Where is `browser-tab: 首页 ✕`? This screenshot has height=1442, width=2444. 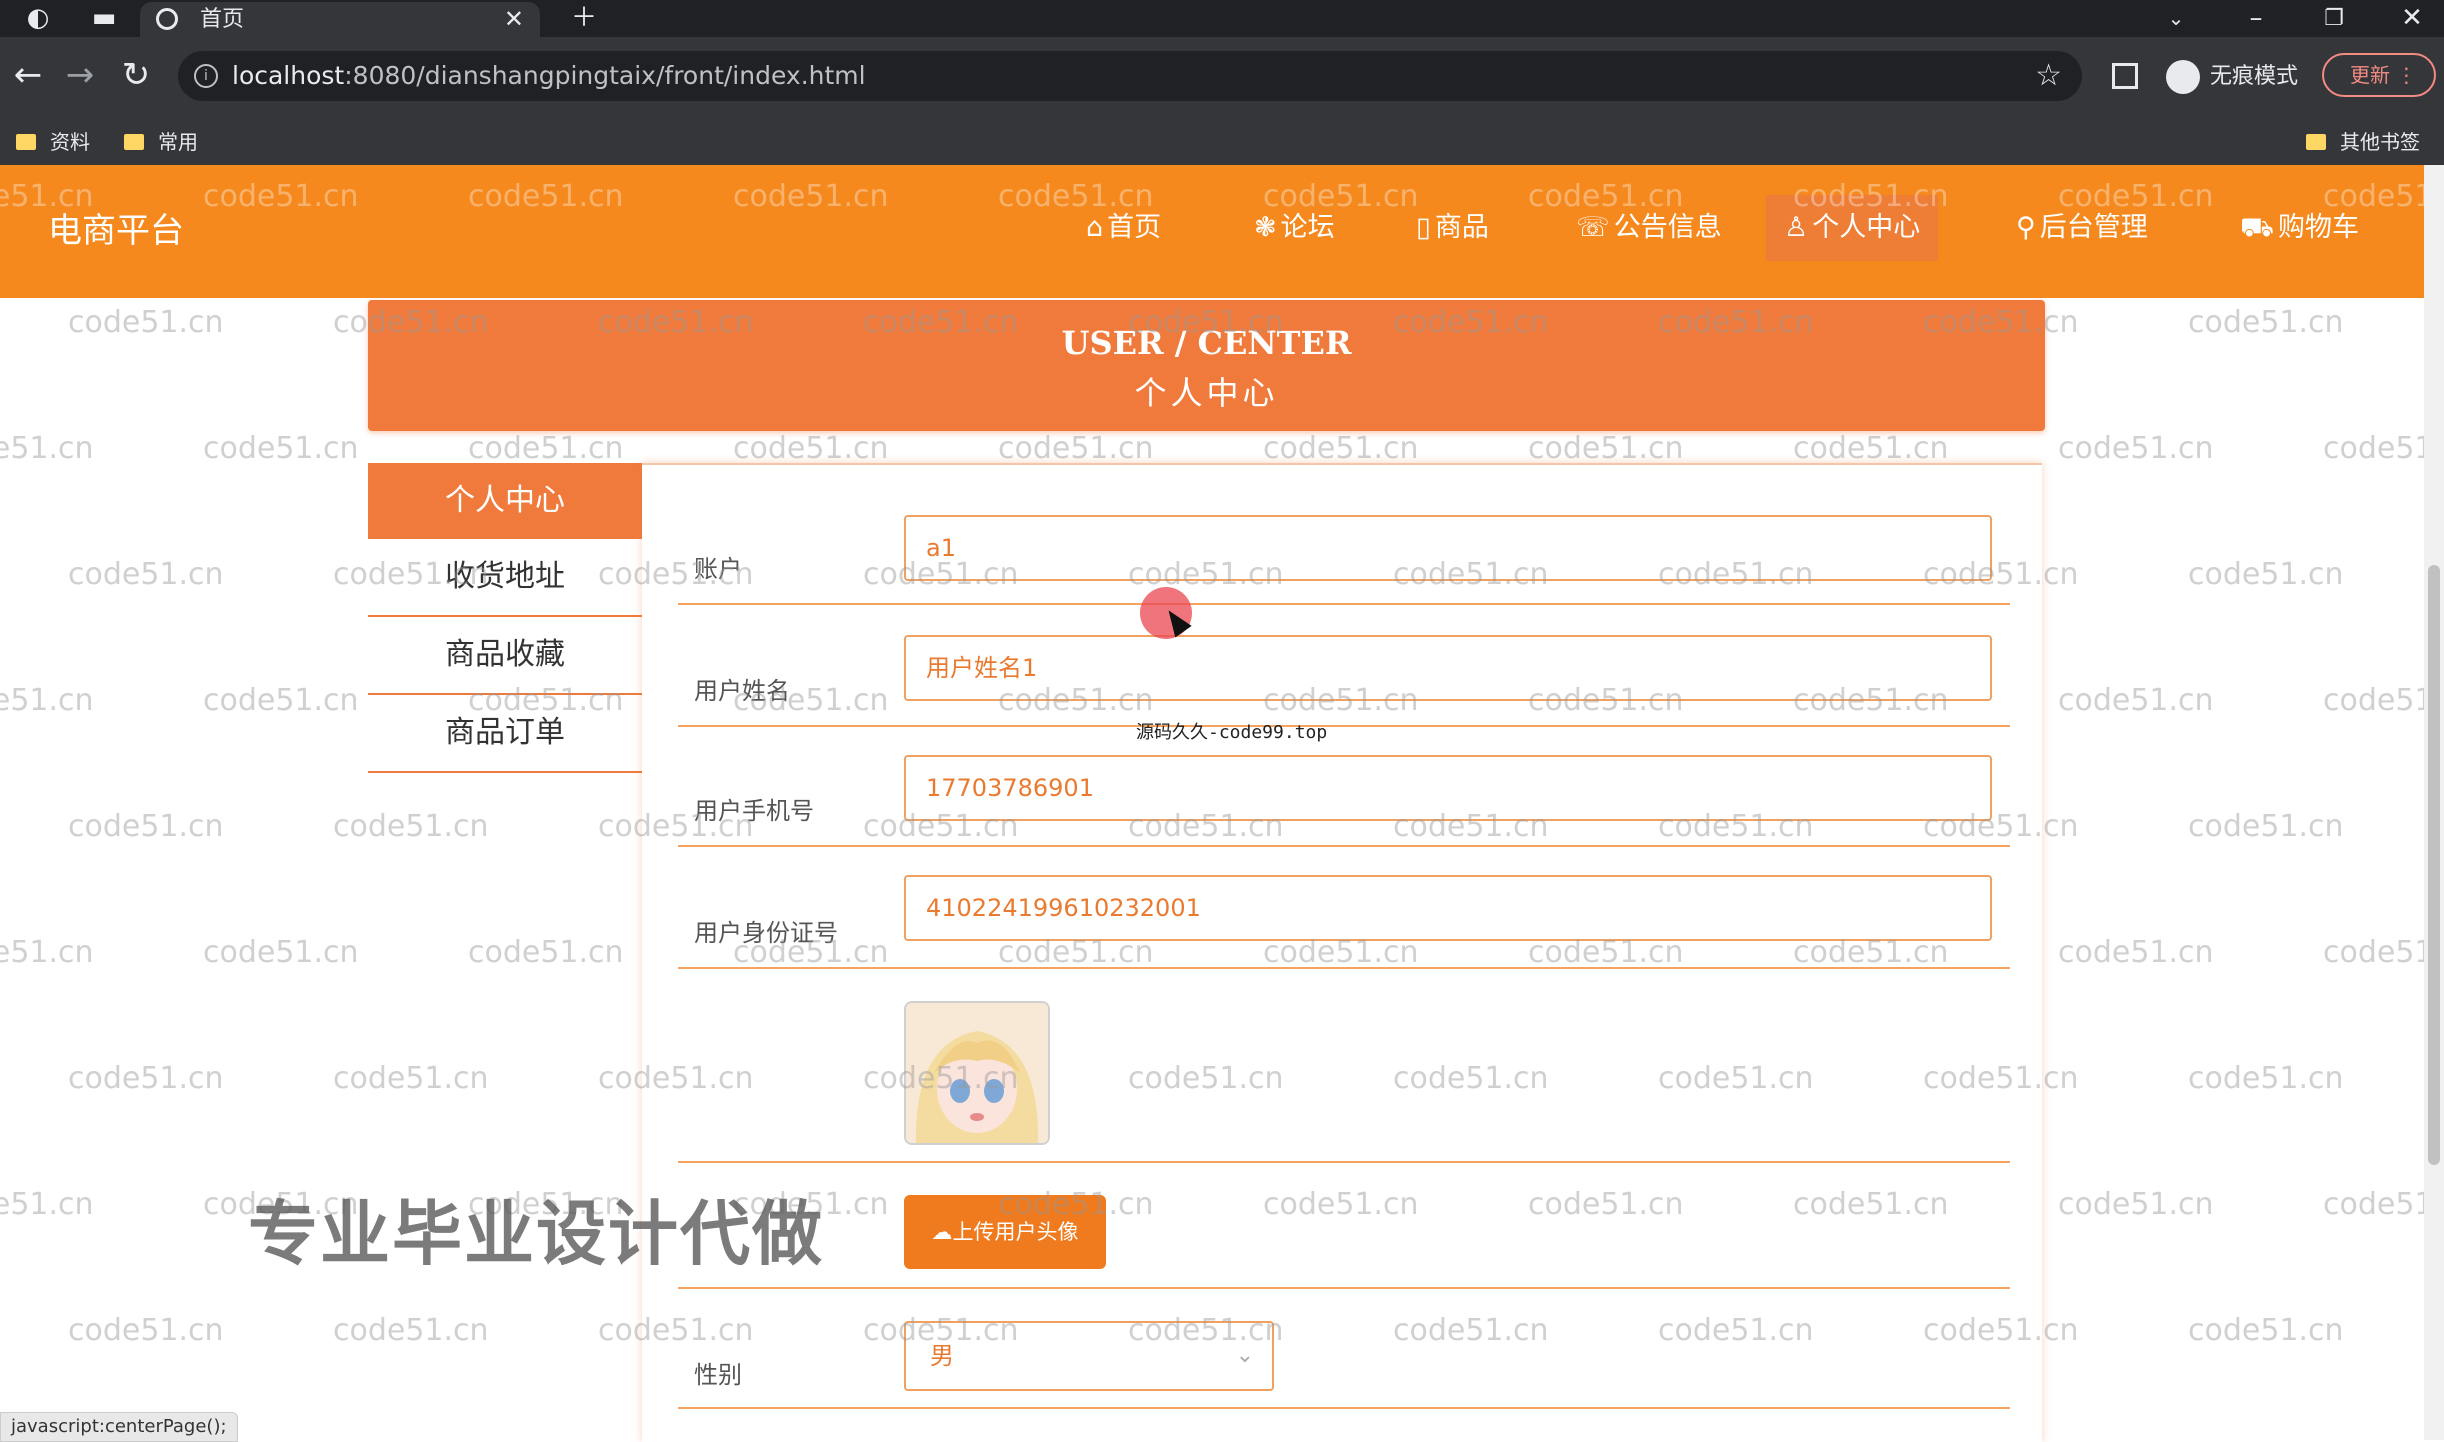 browser-tab: 首页 ✕ is located at coordinates (340, 19).